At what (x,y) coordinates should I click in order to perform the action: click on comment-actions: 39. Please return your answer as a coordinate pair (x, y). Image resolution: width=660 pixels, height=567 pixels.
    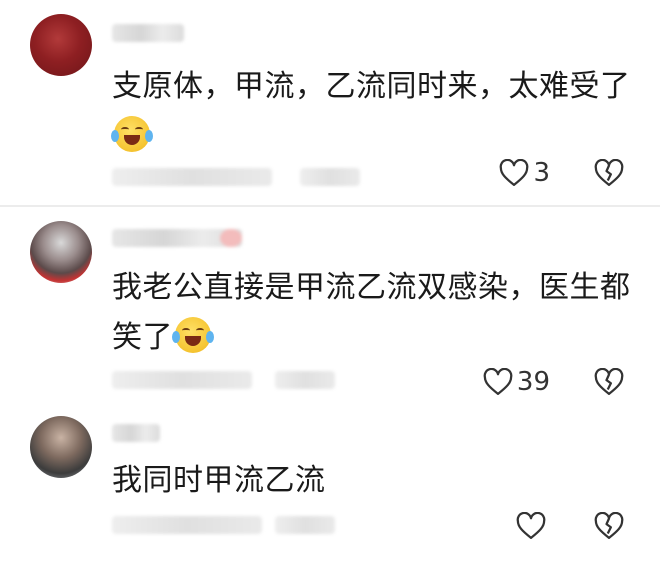
    Looking at the image, I should click on (553, 382).